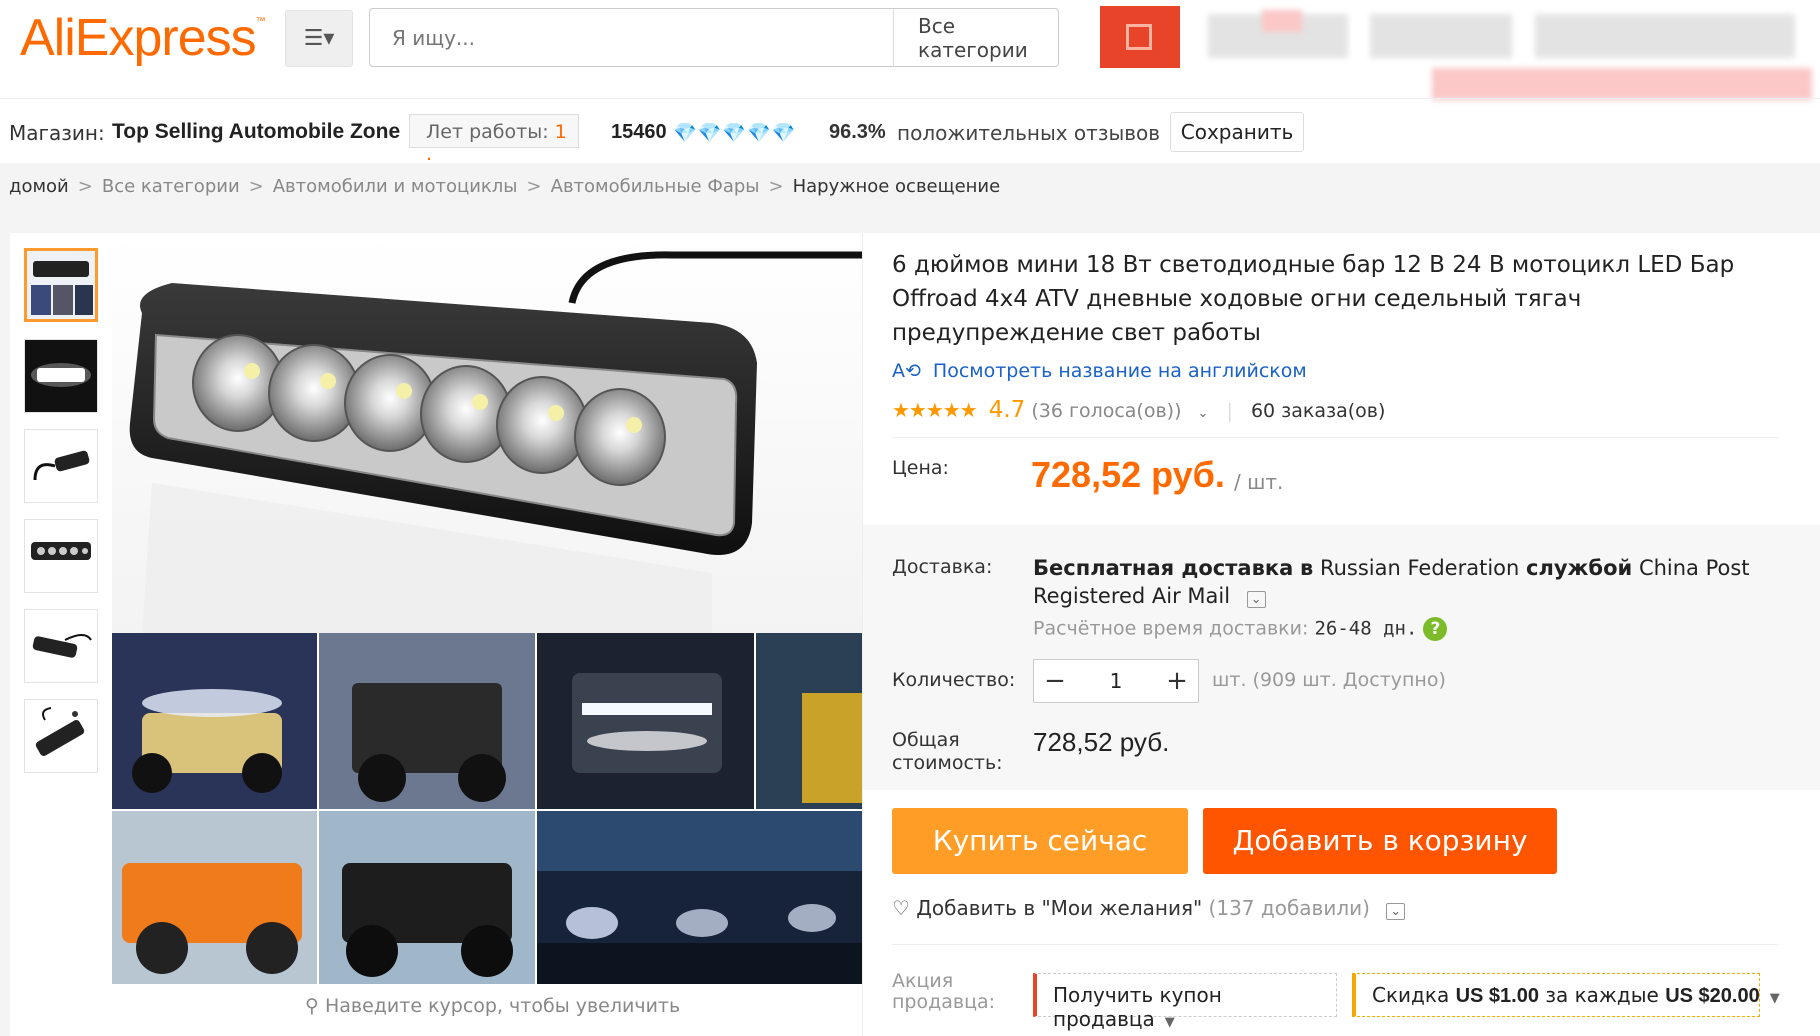  I want to click on quantity-increase-button: +, so click(1177, 681).